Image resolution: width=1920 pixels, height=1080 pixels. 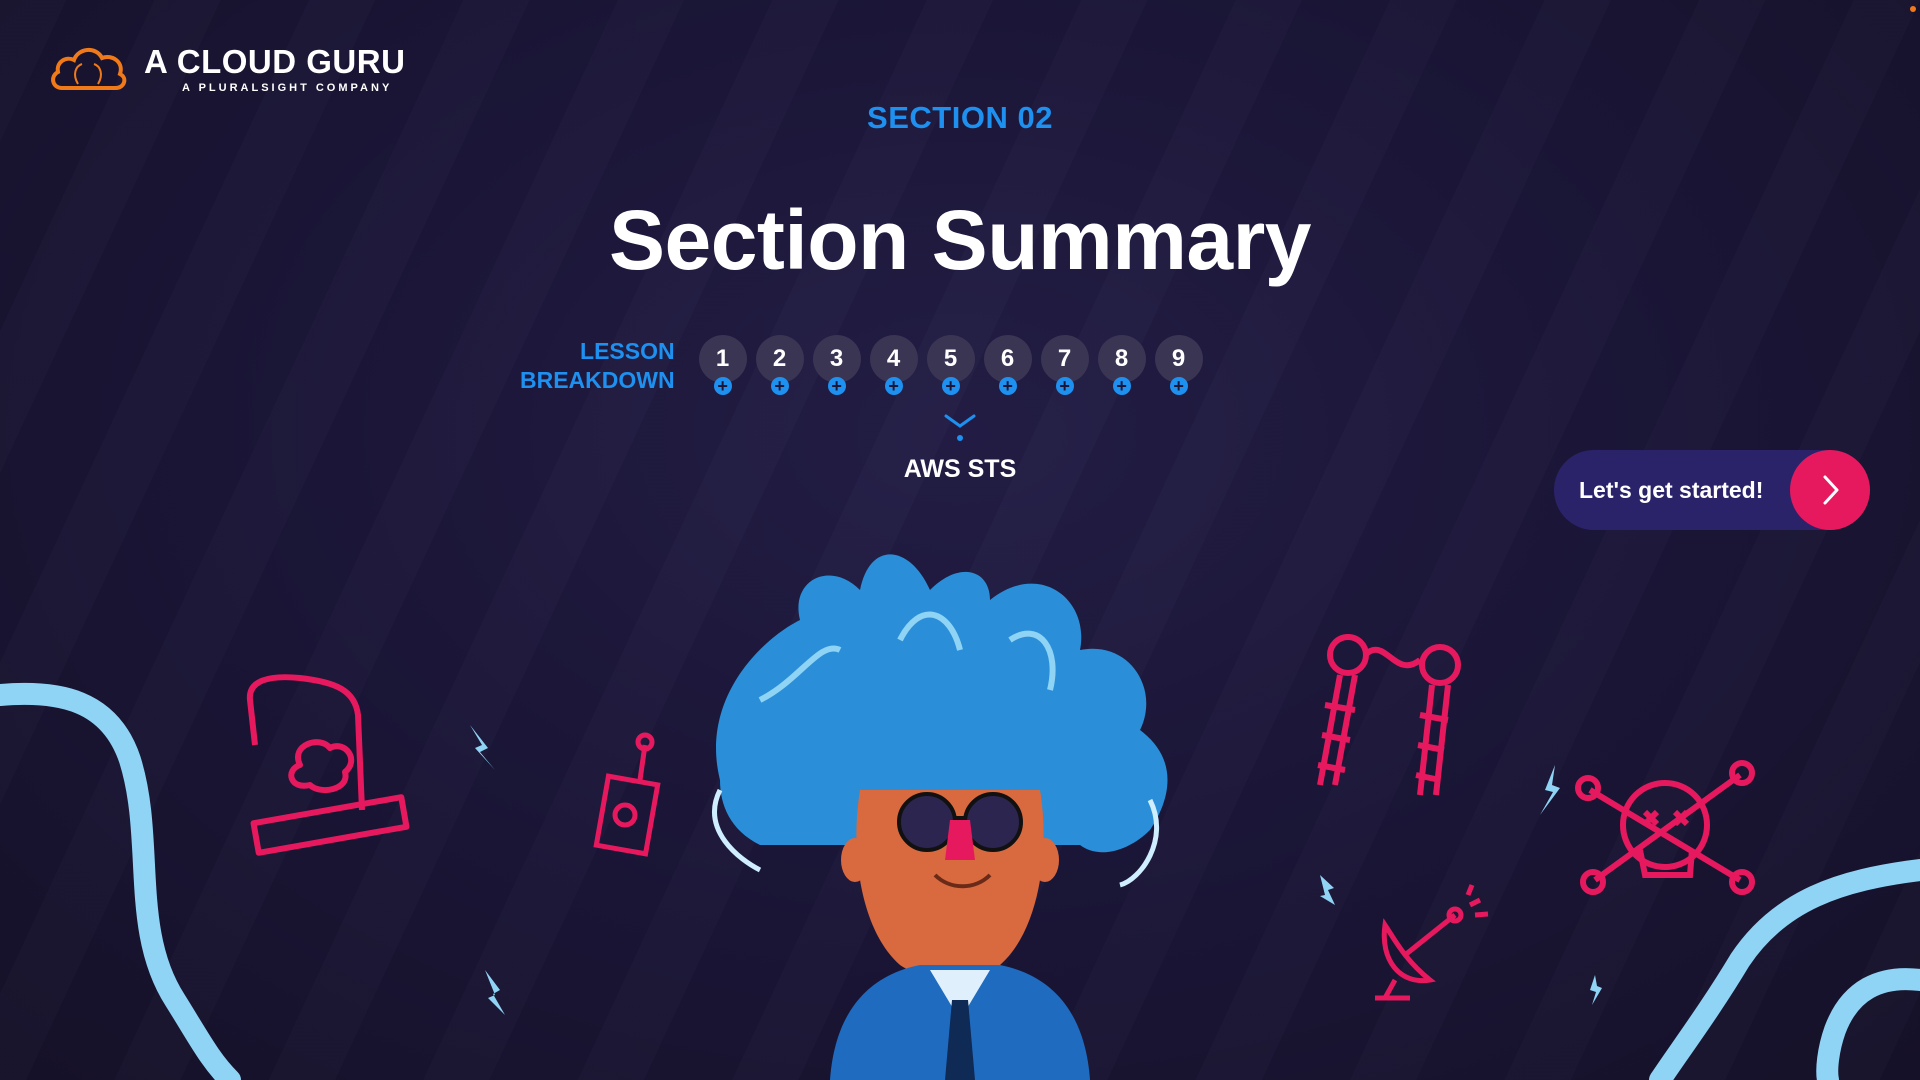 I want to click on get-started-button: Let's get started!, so click(x=1712, y=490).